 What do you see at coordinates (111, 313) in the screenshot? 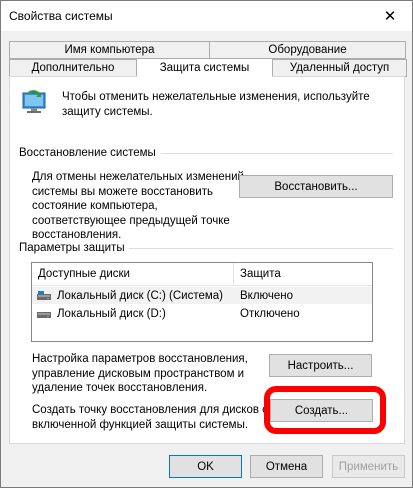
I see `drive-name: Локальный диск (D:)` at bounding box center [111, 313].